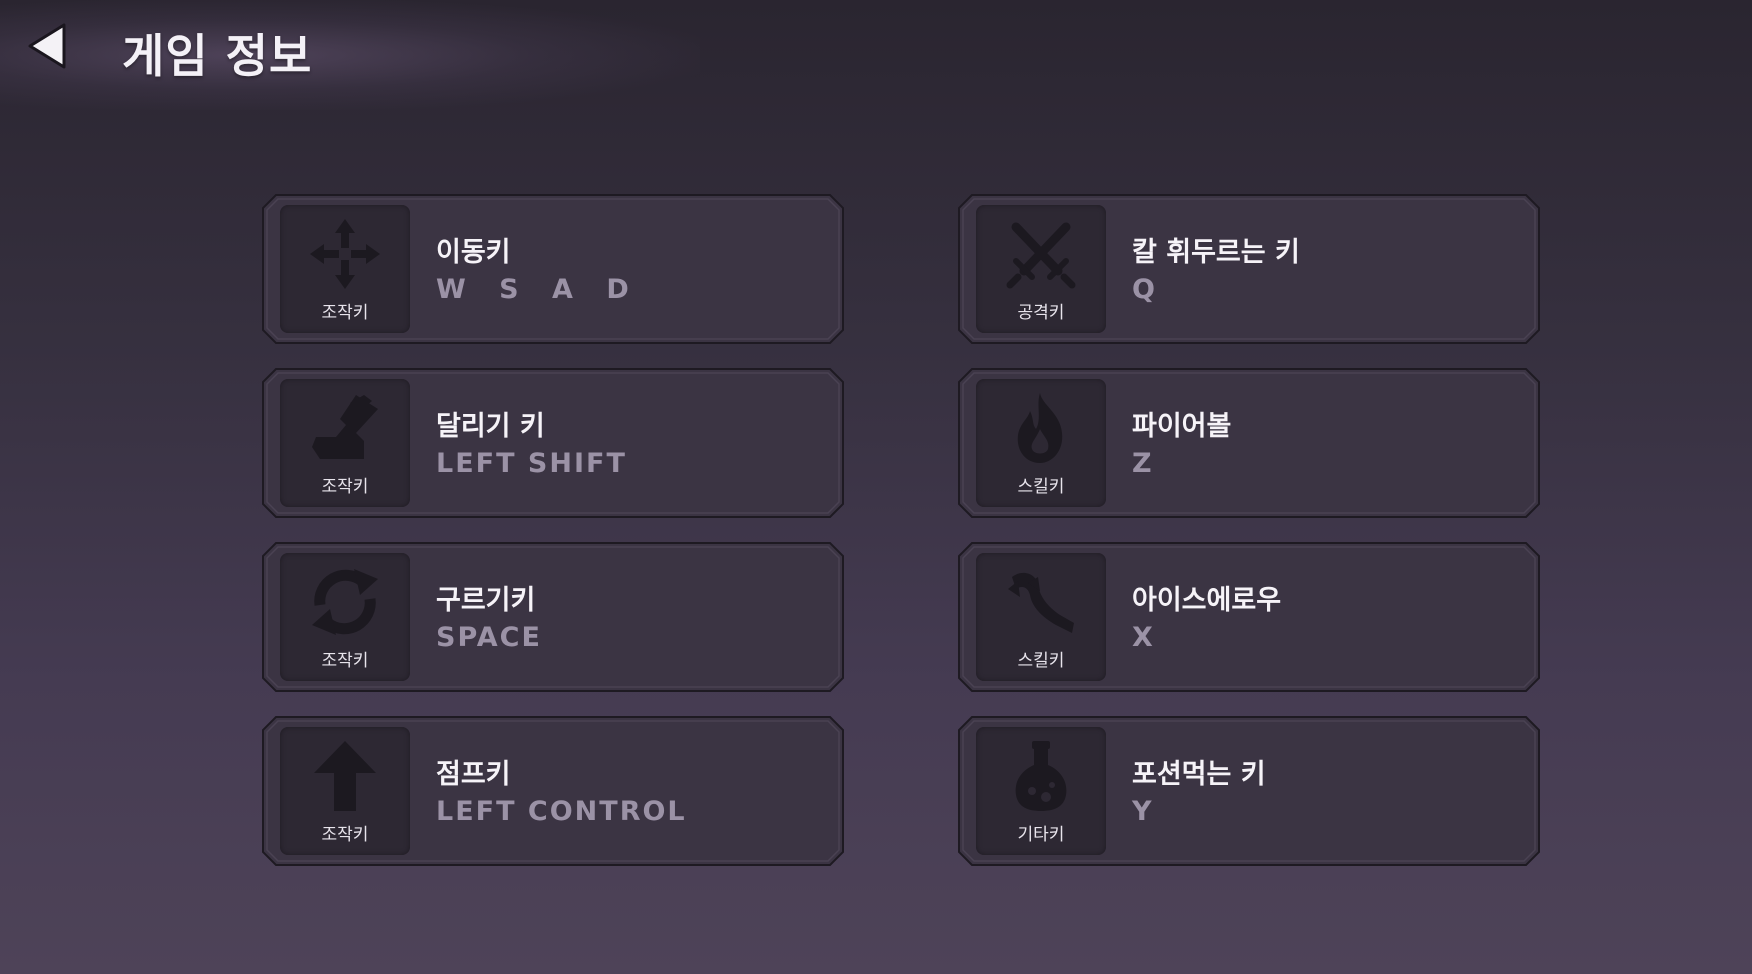  What do you see at coordinates (345, 776) in the screenshot?
I see `up-arrow-icon` at bounding box center [345, 776].